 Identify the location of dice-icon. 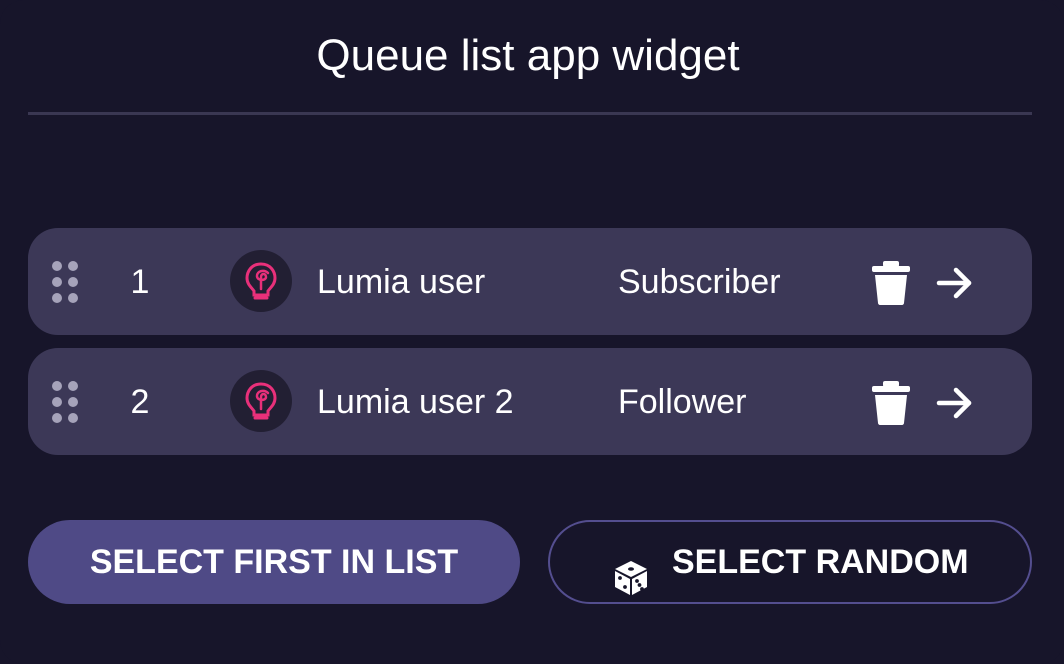
(631, 569).